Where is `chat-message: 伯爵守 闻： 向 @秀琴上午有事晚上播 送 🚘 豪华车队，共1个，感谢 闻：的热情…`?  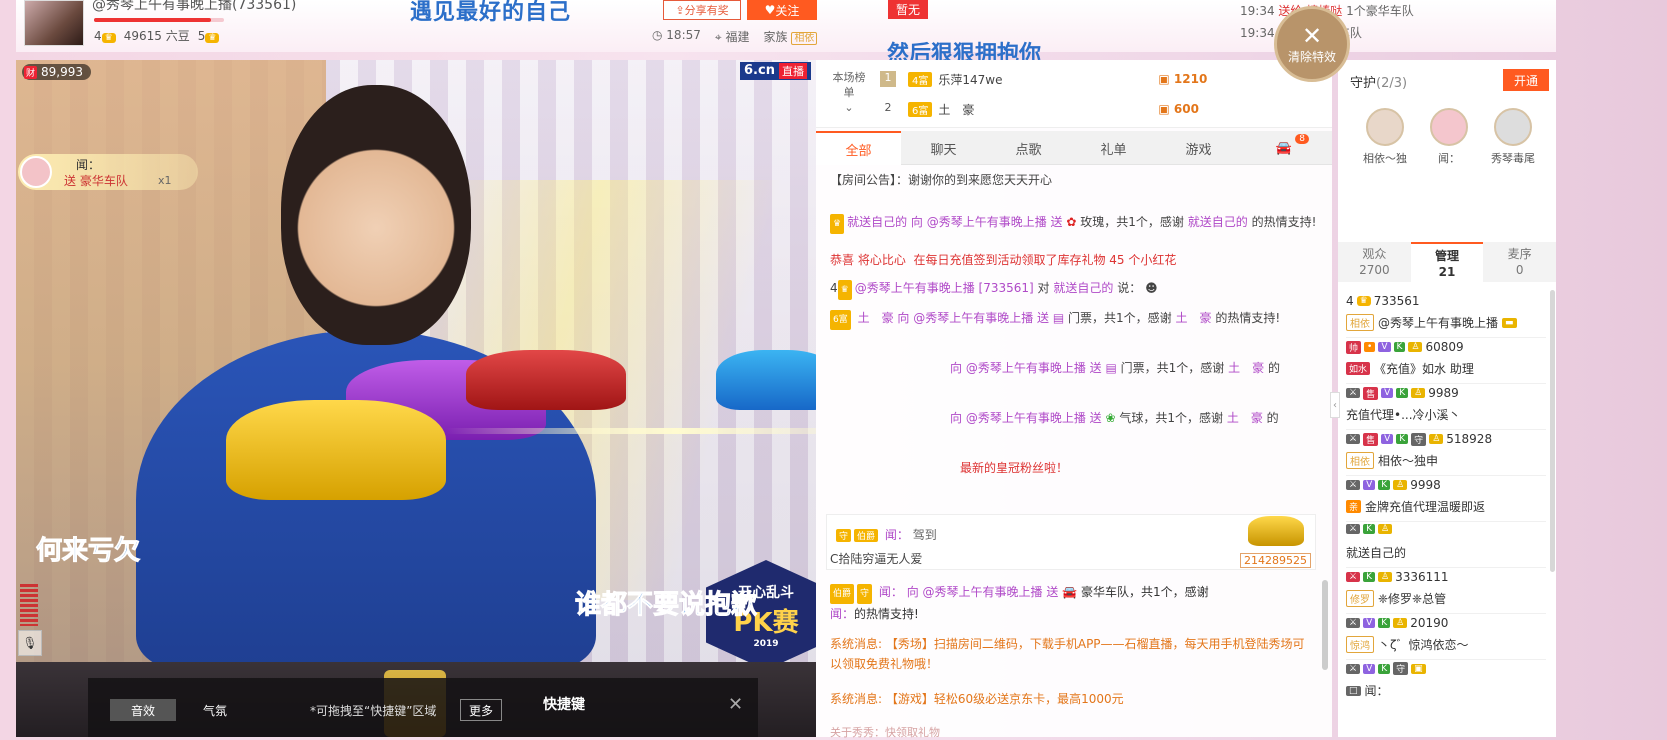 chat-message: 伯爵守 闻： 向 @秀琴上午有事晚上播 送 🚘 豪华车队，共1个，感谢 闻：的热情… is located at coordinates (1019, 602).